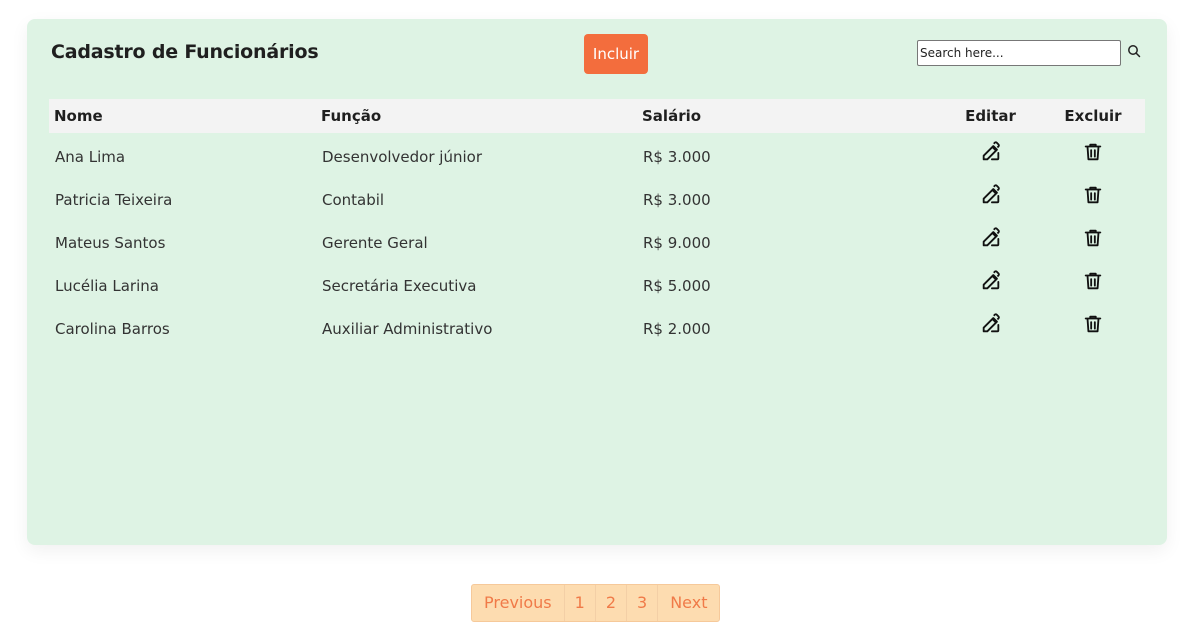 Image resolution: width=1194 pixels, height=634 pixels. Describe the element at coordinates (677, 285) in the screenshot. I see `cell-salario: R$ 5.000` at that location.